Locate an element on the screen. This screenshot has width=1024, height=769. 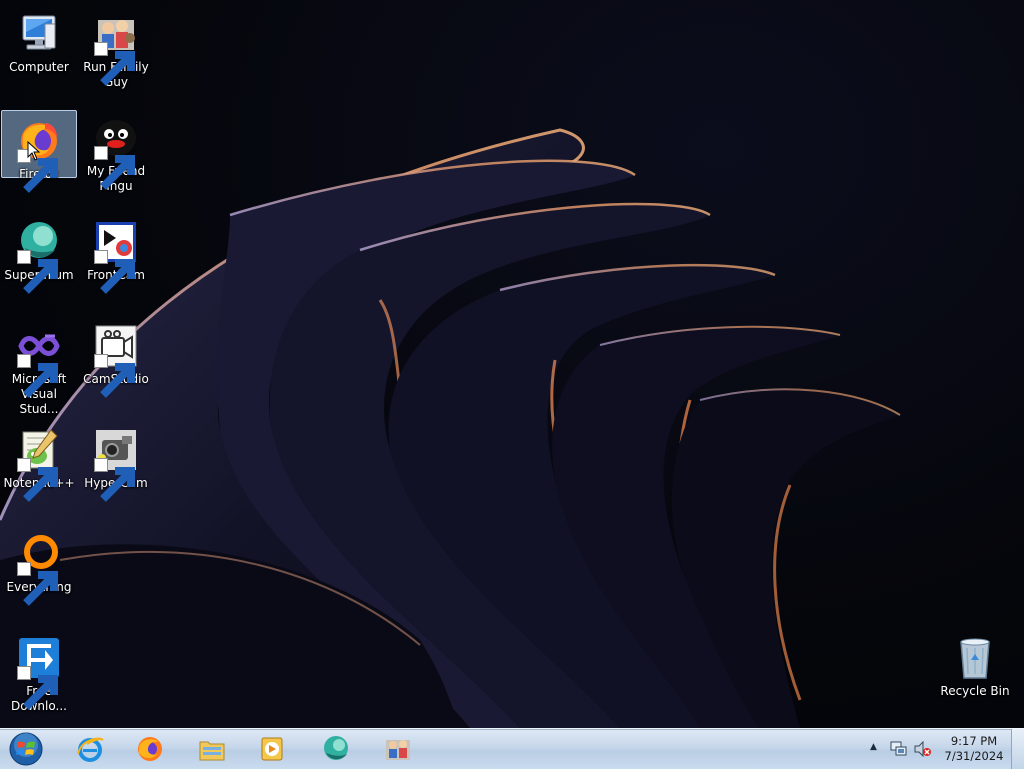
media-player-icon is located at coordinates (272, 749).